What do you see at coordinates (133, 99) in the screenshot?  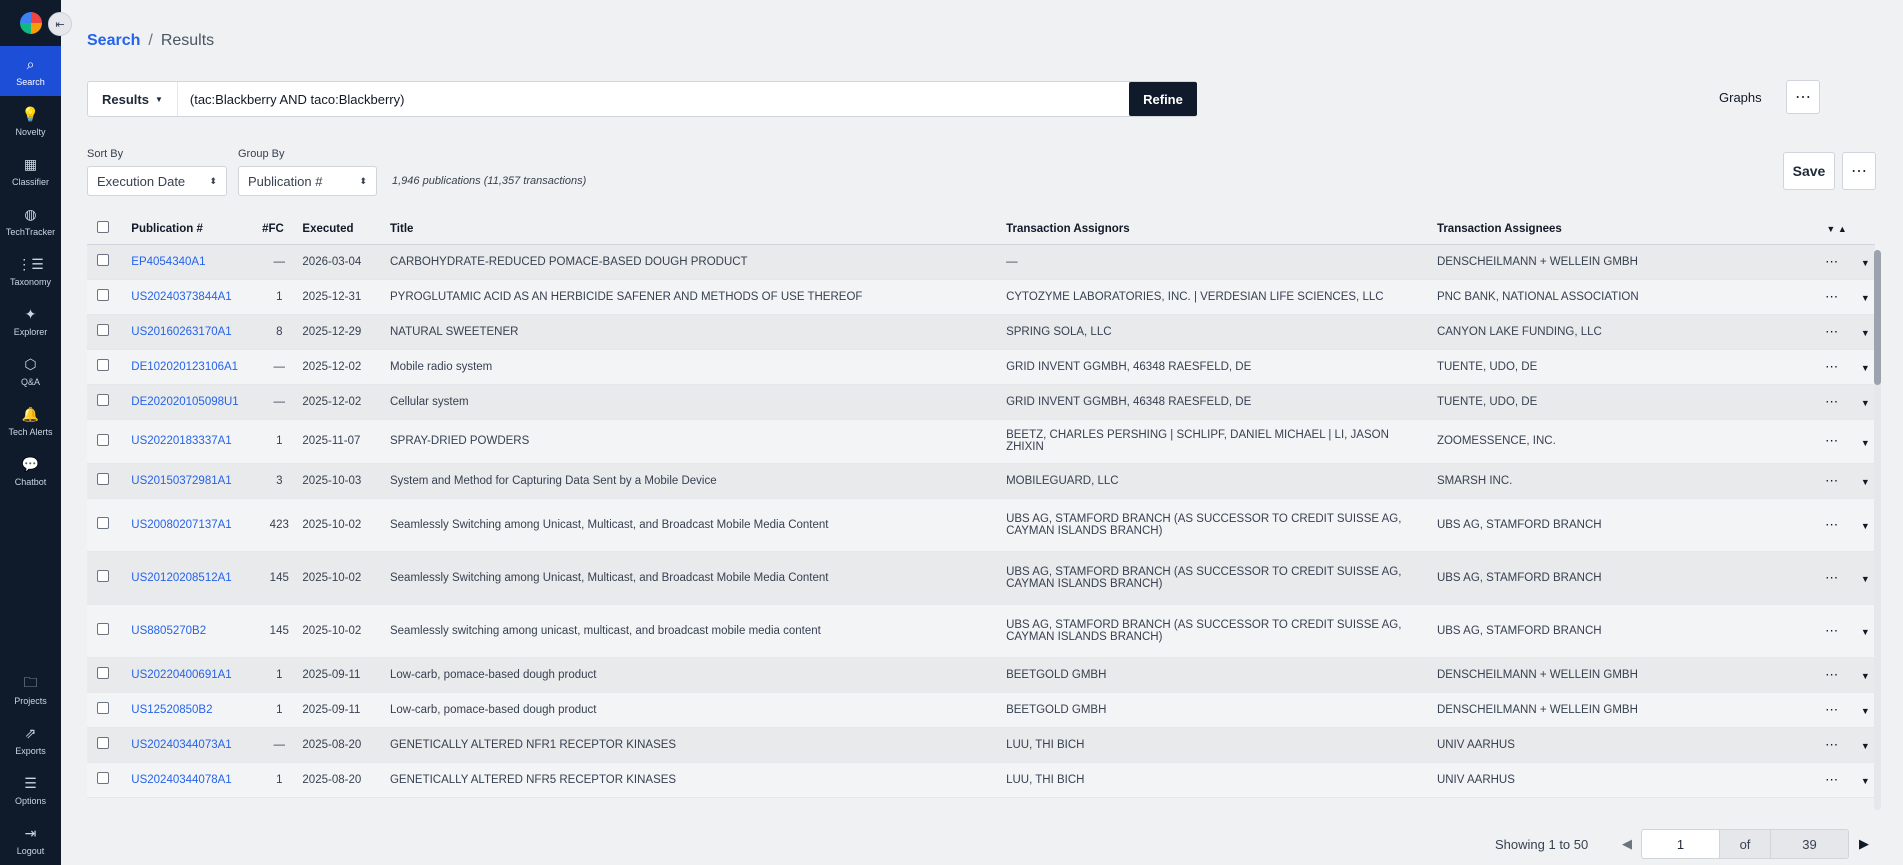 I see `results-mode-dropdown: Results ▼` at bounding box center [133, 99].